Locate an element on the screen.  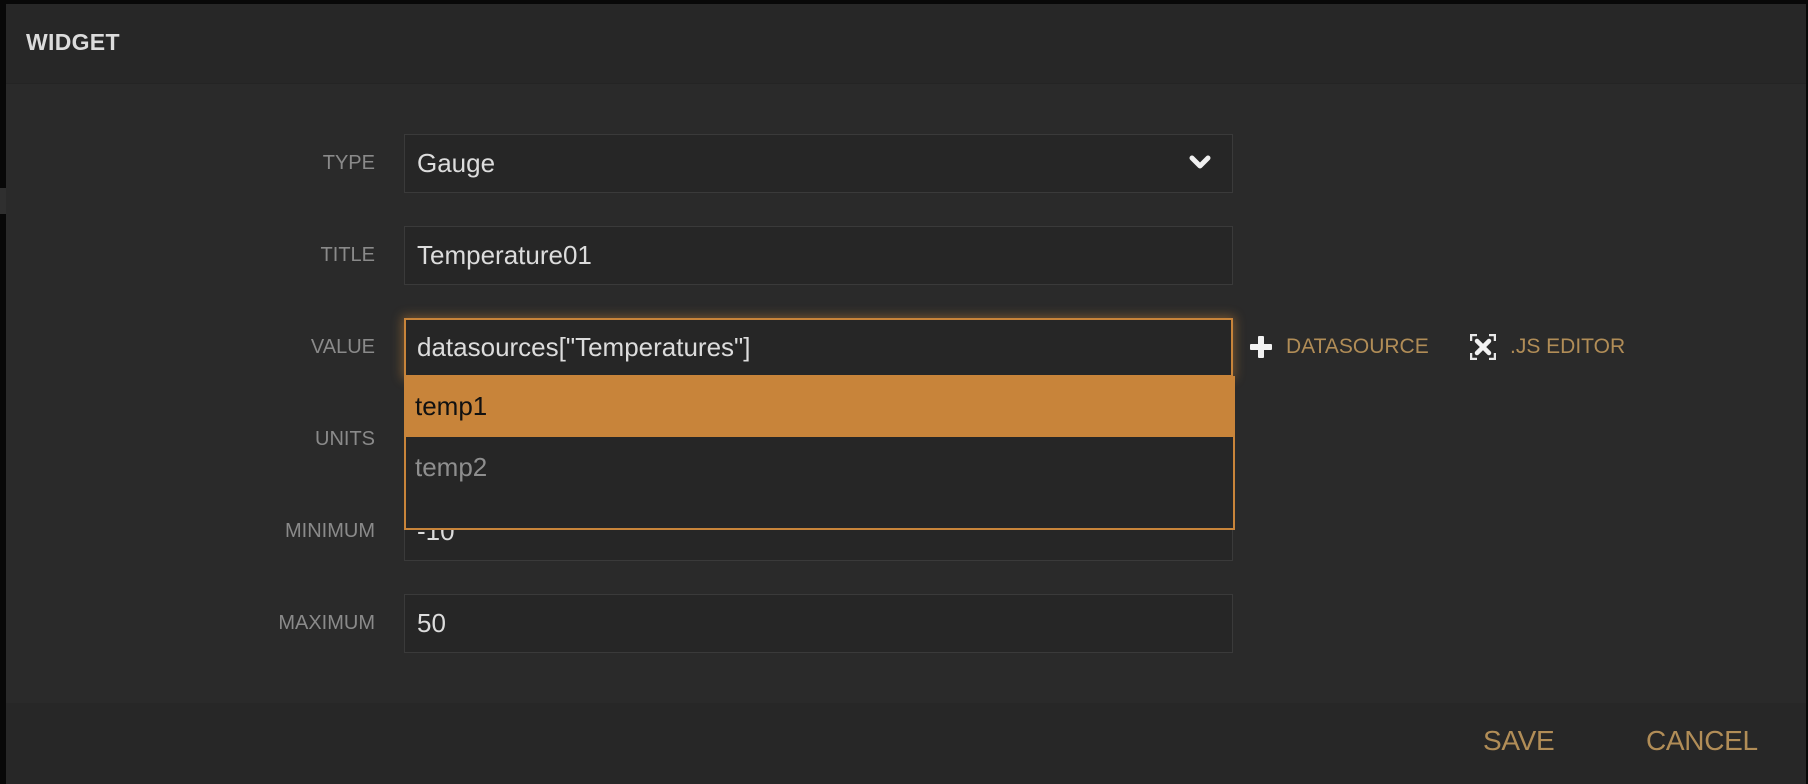
title-row: TITLE Temperature01 is located at coordinates (906, 255).